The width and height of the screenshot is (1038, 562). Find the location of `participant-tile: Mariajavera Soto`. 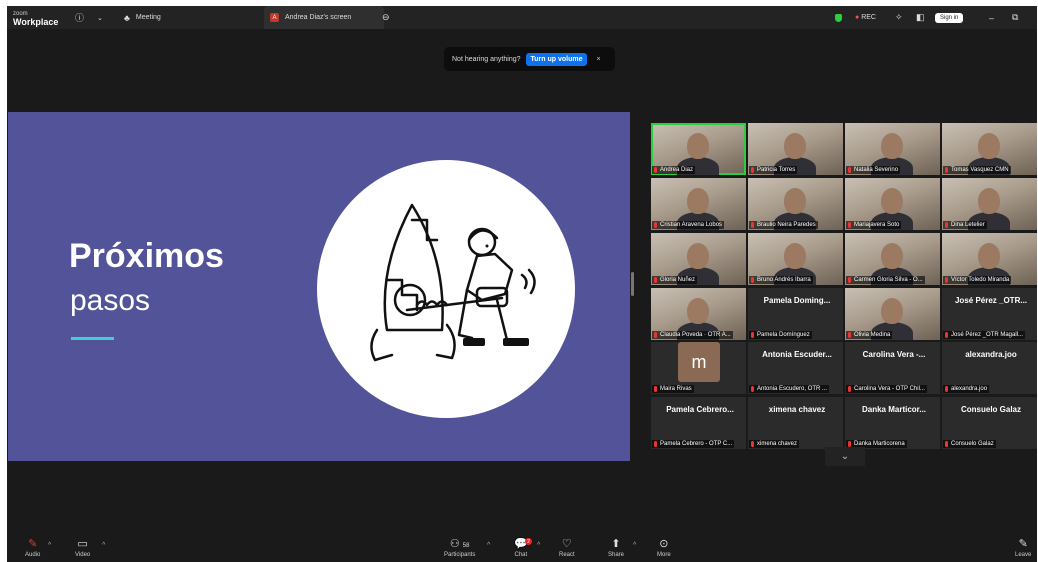

participant-tile: Mariajavera Soto is located at coordinates (892, 204).